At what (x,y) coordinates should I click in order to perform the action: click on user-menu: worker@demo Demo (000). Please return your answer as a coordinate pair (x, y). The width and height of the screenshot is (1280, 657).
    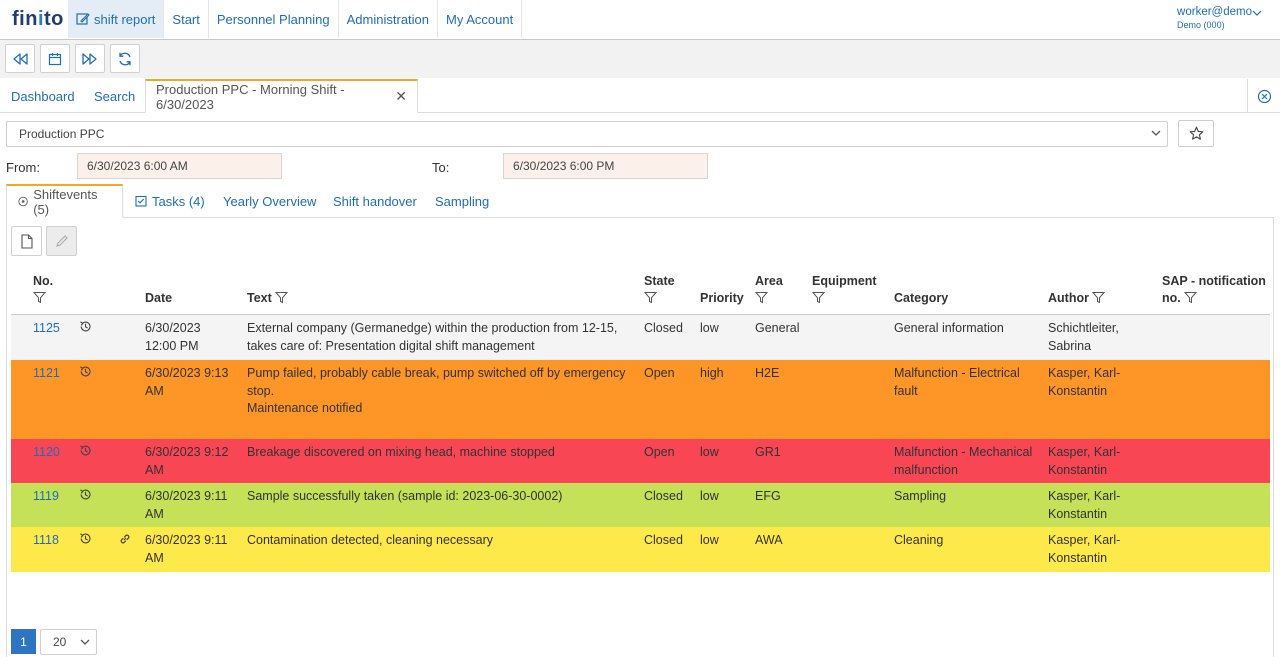
    Looking at the image, I should click on (1214, 18).